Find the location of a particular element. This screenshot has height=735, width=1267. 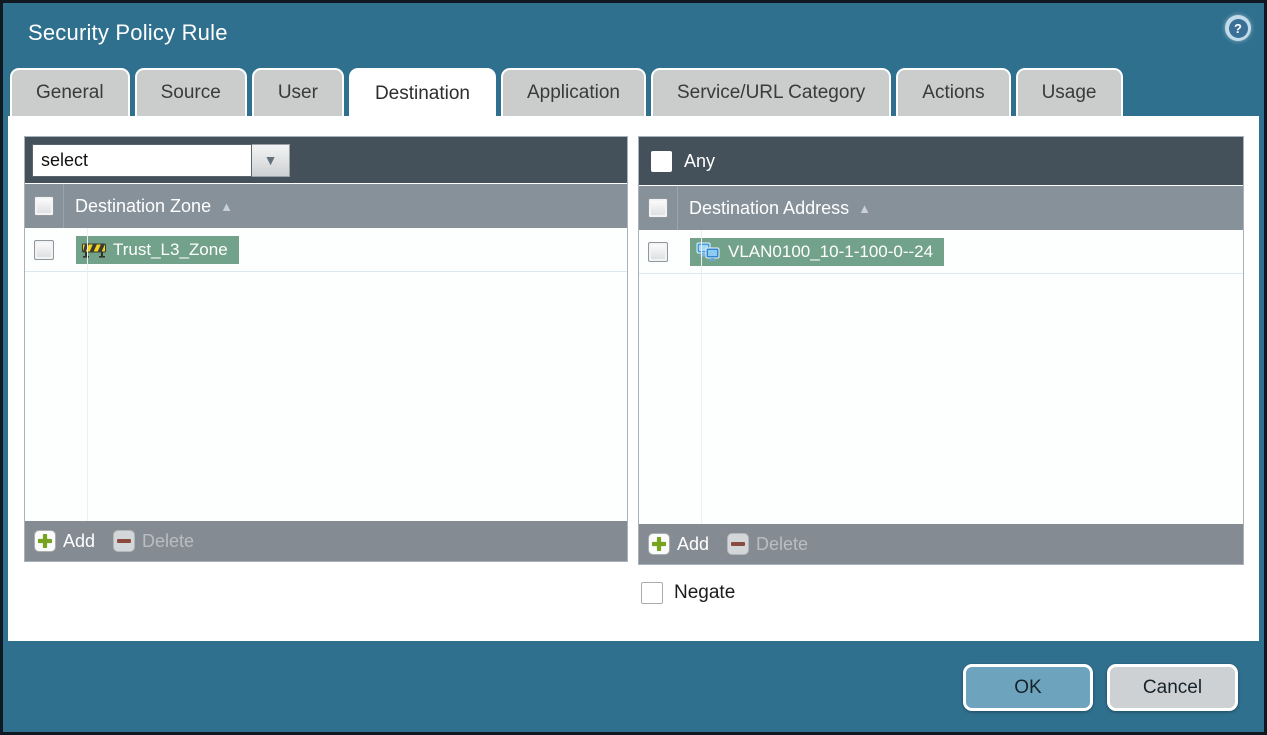

tab-usage: Usage is located at coordinates (1069, 92).